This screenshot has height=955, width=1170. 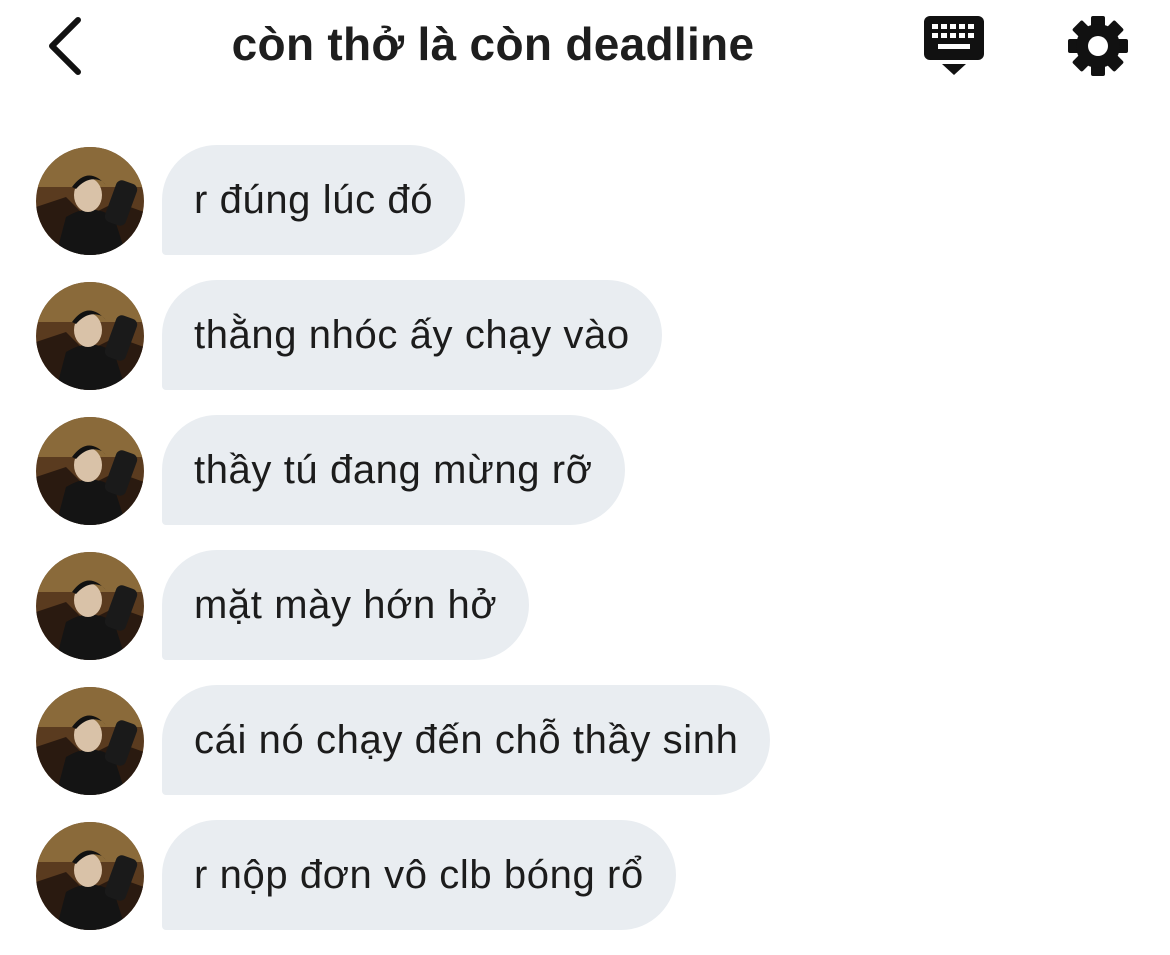 I want to click on message-row: thầy tú đang mừng rỡ, so click(x=585, y=470).